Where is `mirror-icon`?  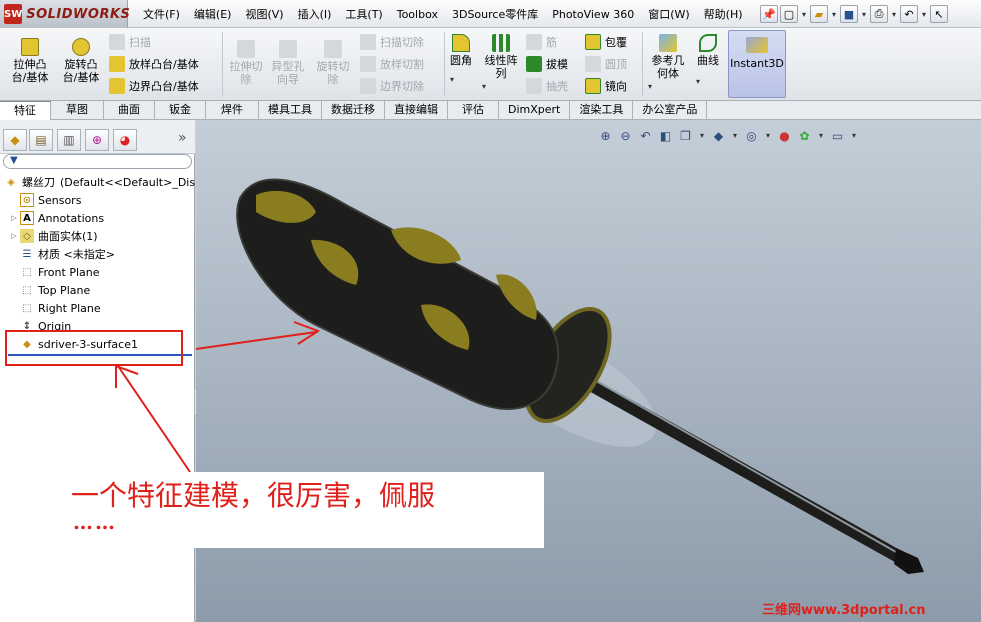 mirror-icon is located at coordinates (593, 86).